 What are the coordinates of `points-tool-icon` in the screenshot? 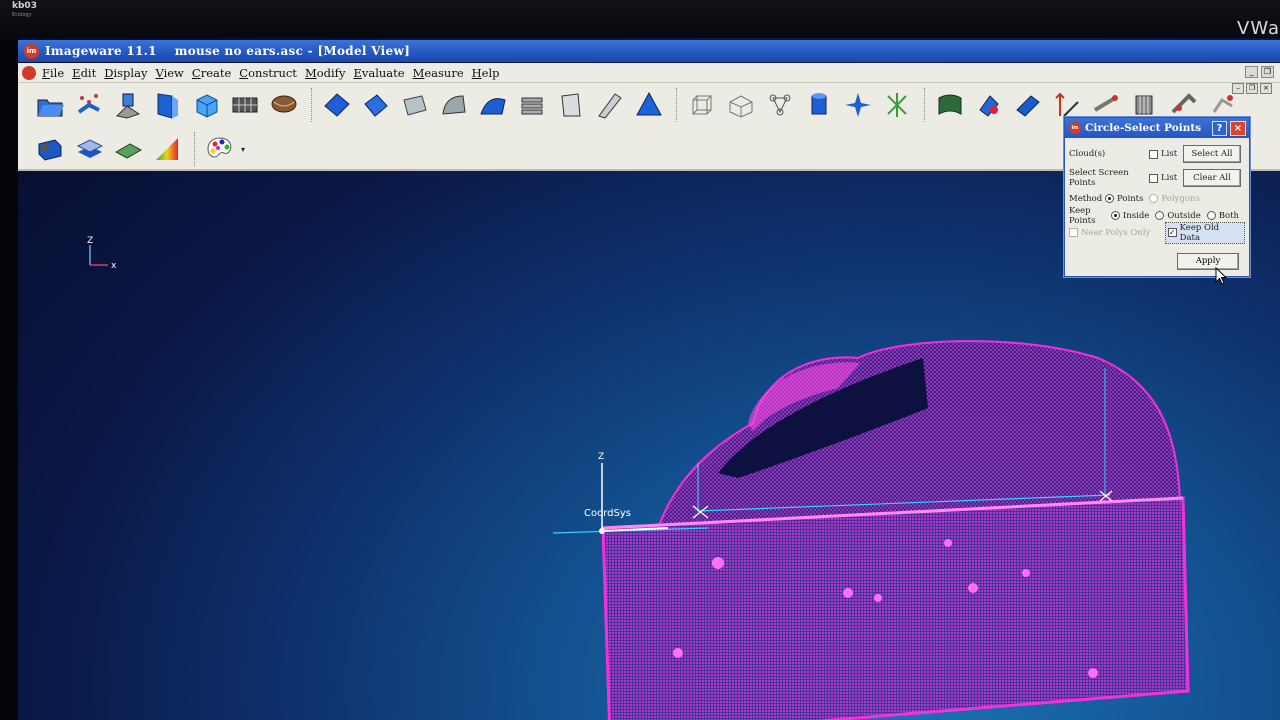 It's located at (89, 105).